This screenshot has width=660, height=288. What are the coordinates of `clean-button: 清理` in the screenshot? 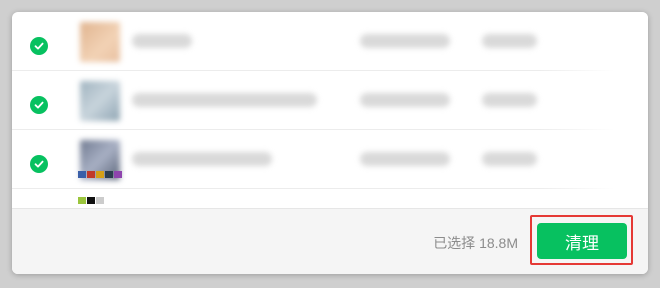 It's located at (582, 241).